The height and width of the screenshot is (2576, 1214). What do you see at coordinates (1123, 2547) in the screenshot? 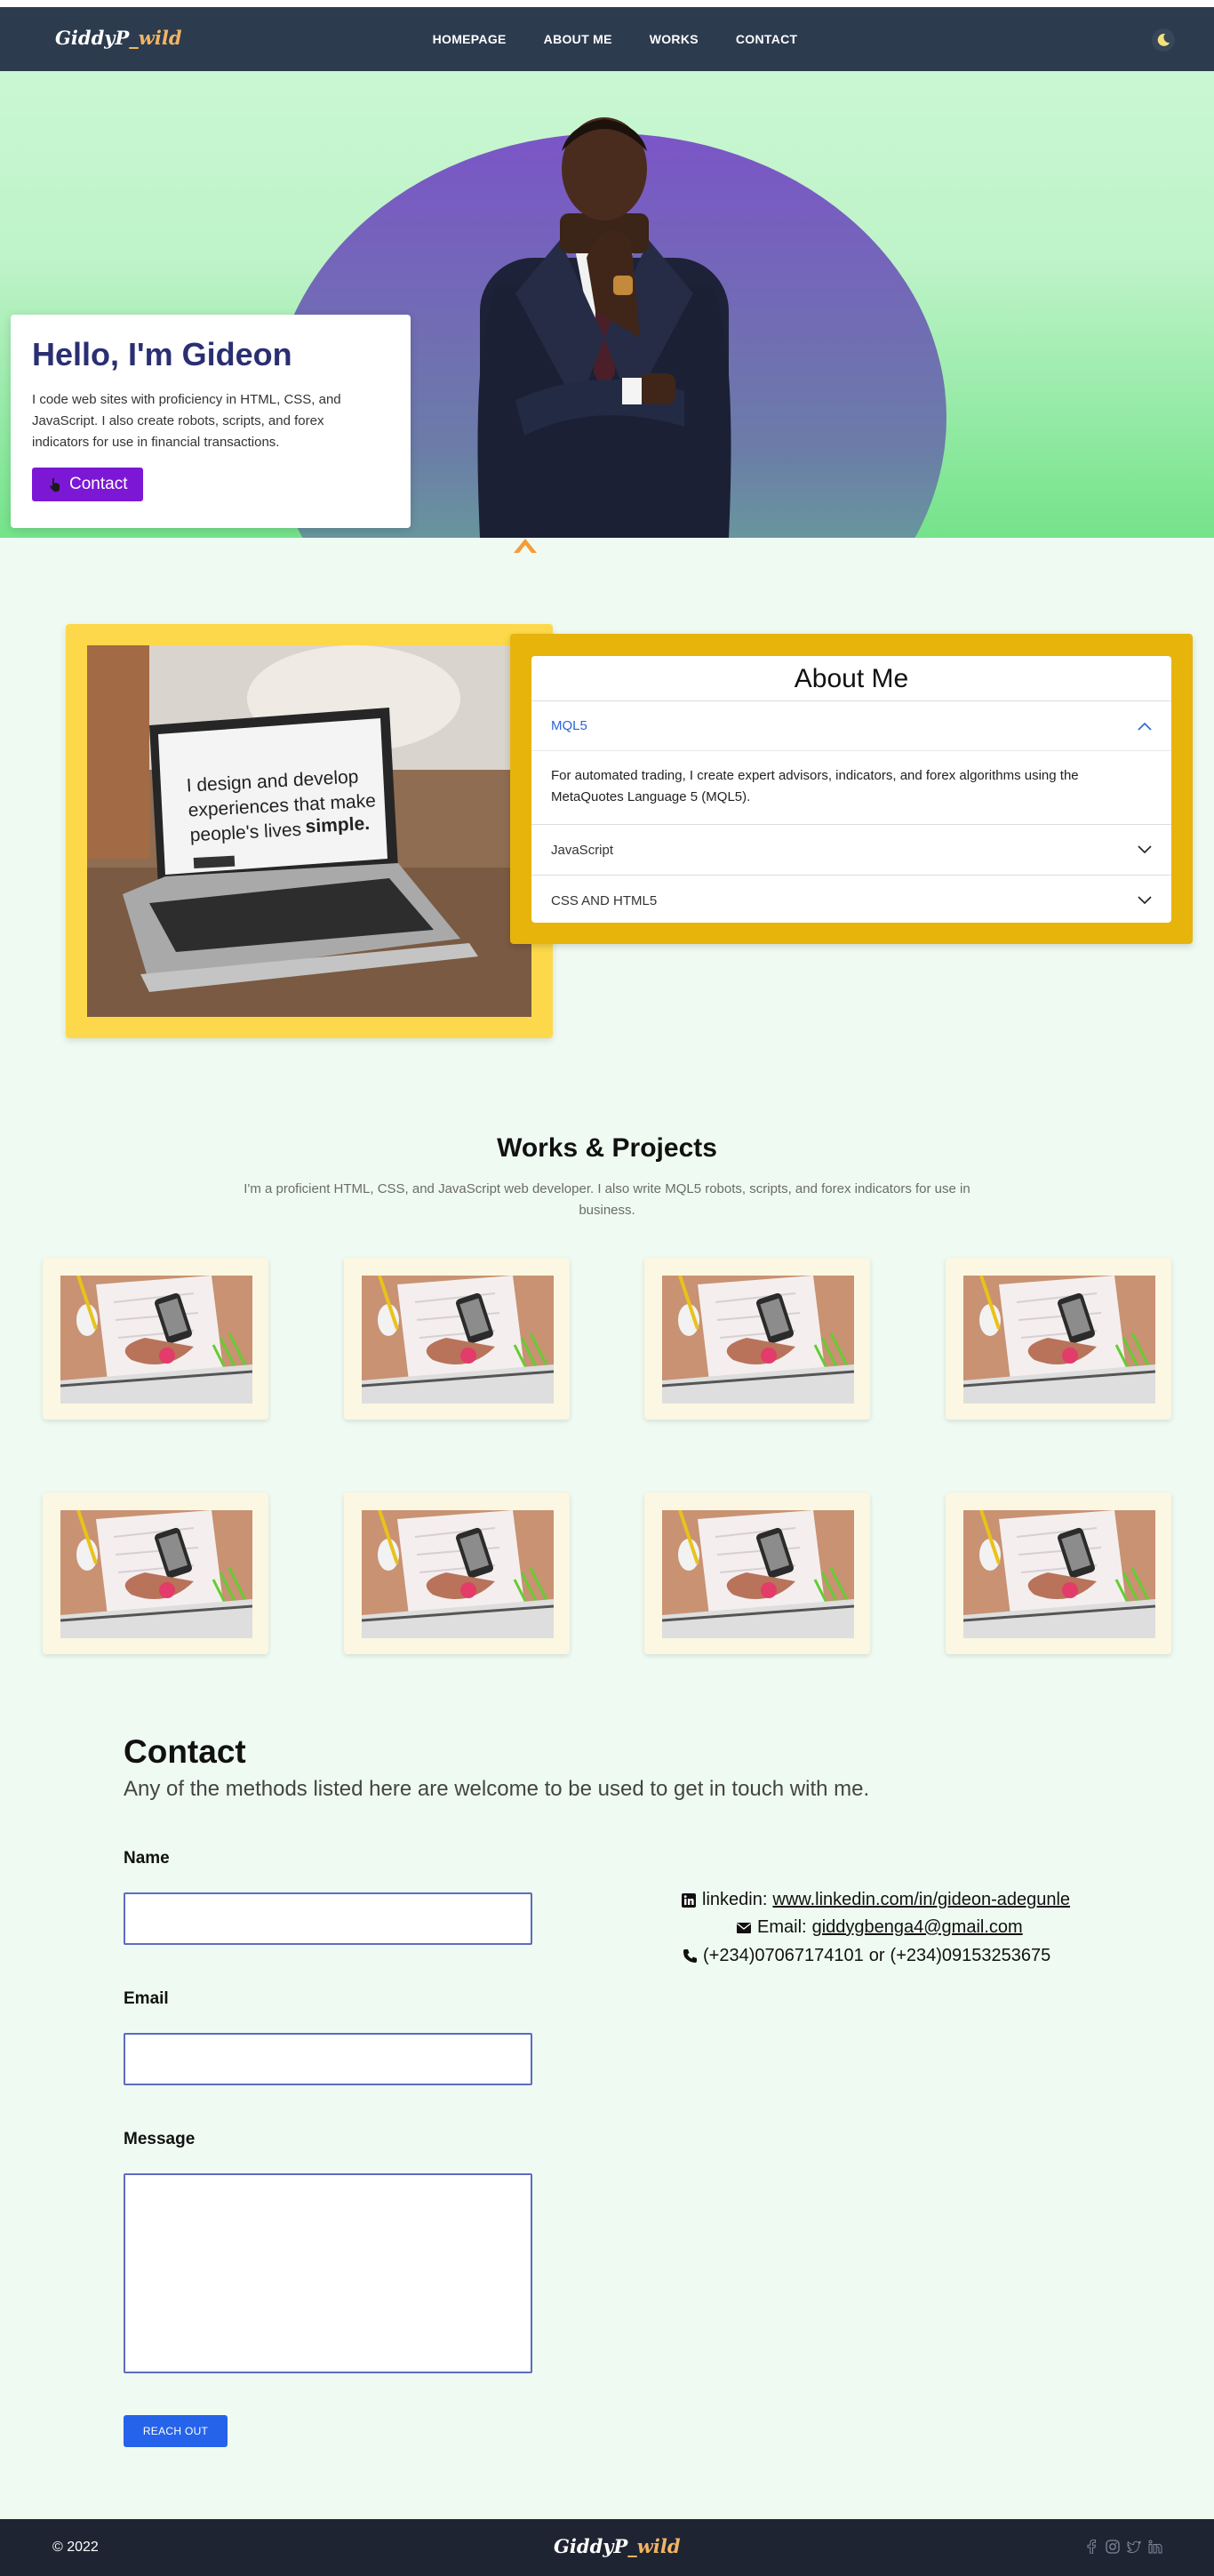
I see `social-links` at bounding box center [1123, 2547].